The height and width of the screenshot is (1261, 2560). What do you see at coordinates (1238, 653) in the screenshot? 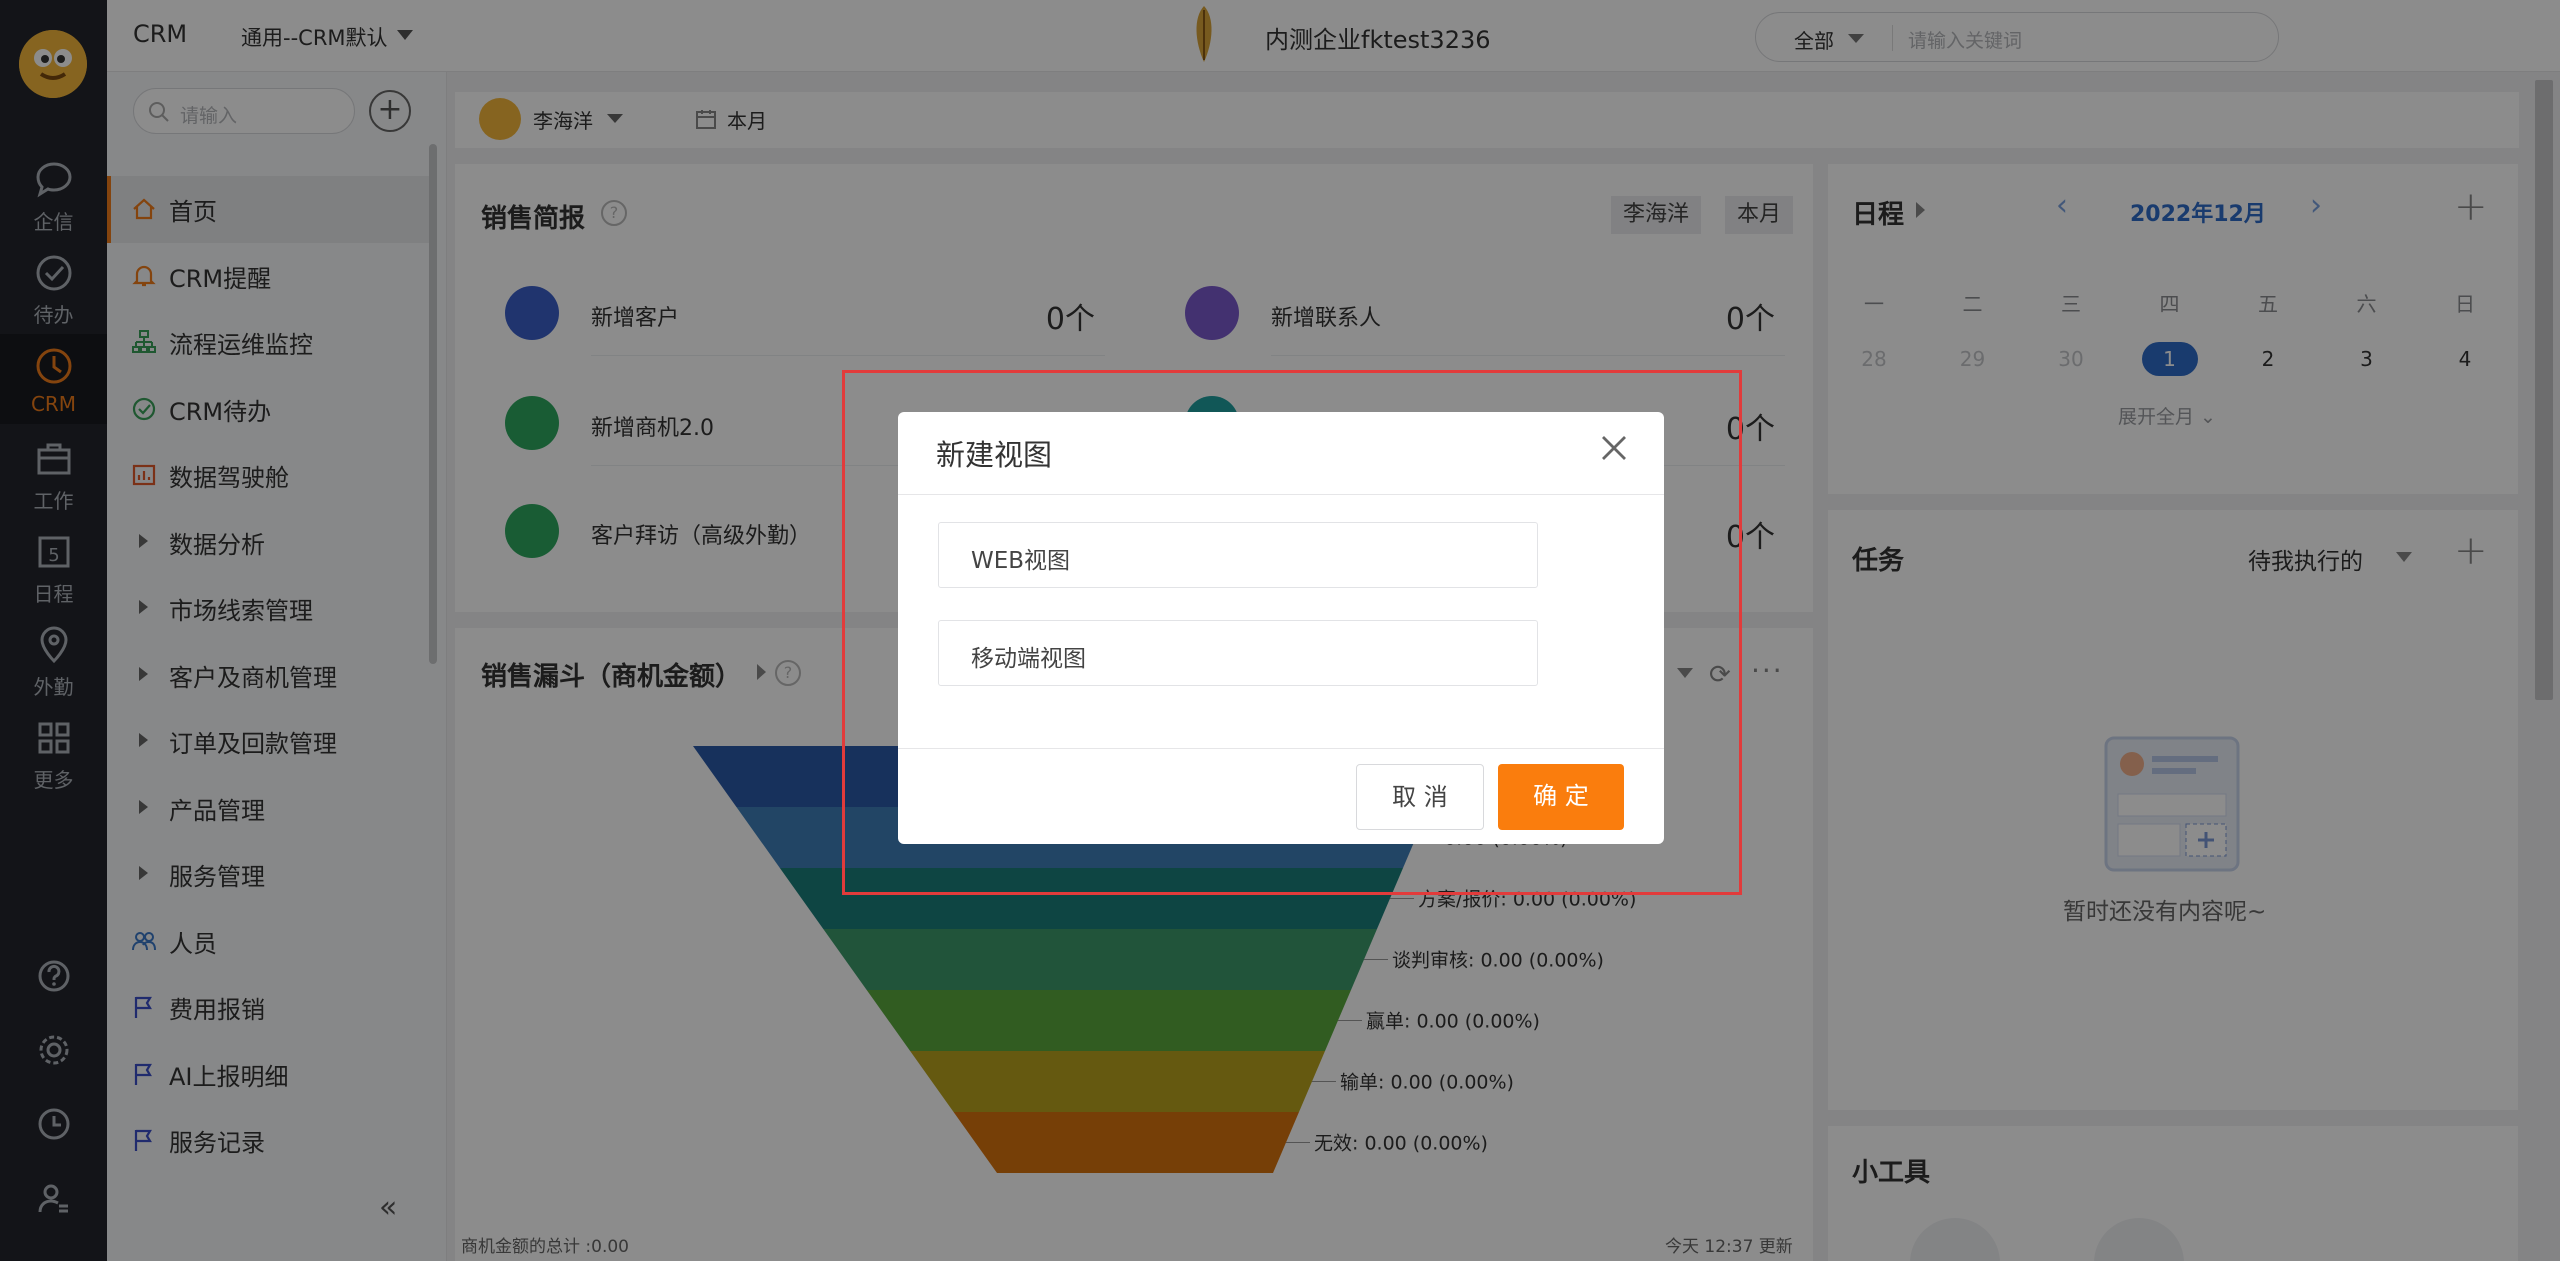
I see `mobile-view-option: 移动端视图` at bounding box center [1238, 653].